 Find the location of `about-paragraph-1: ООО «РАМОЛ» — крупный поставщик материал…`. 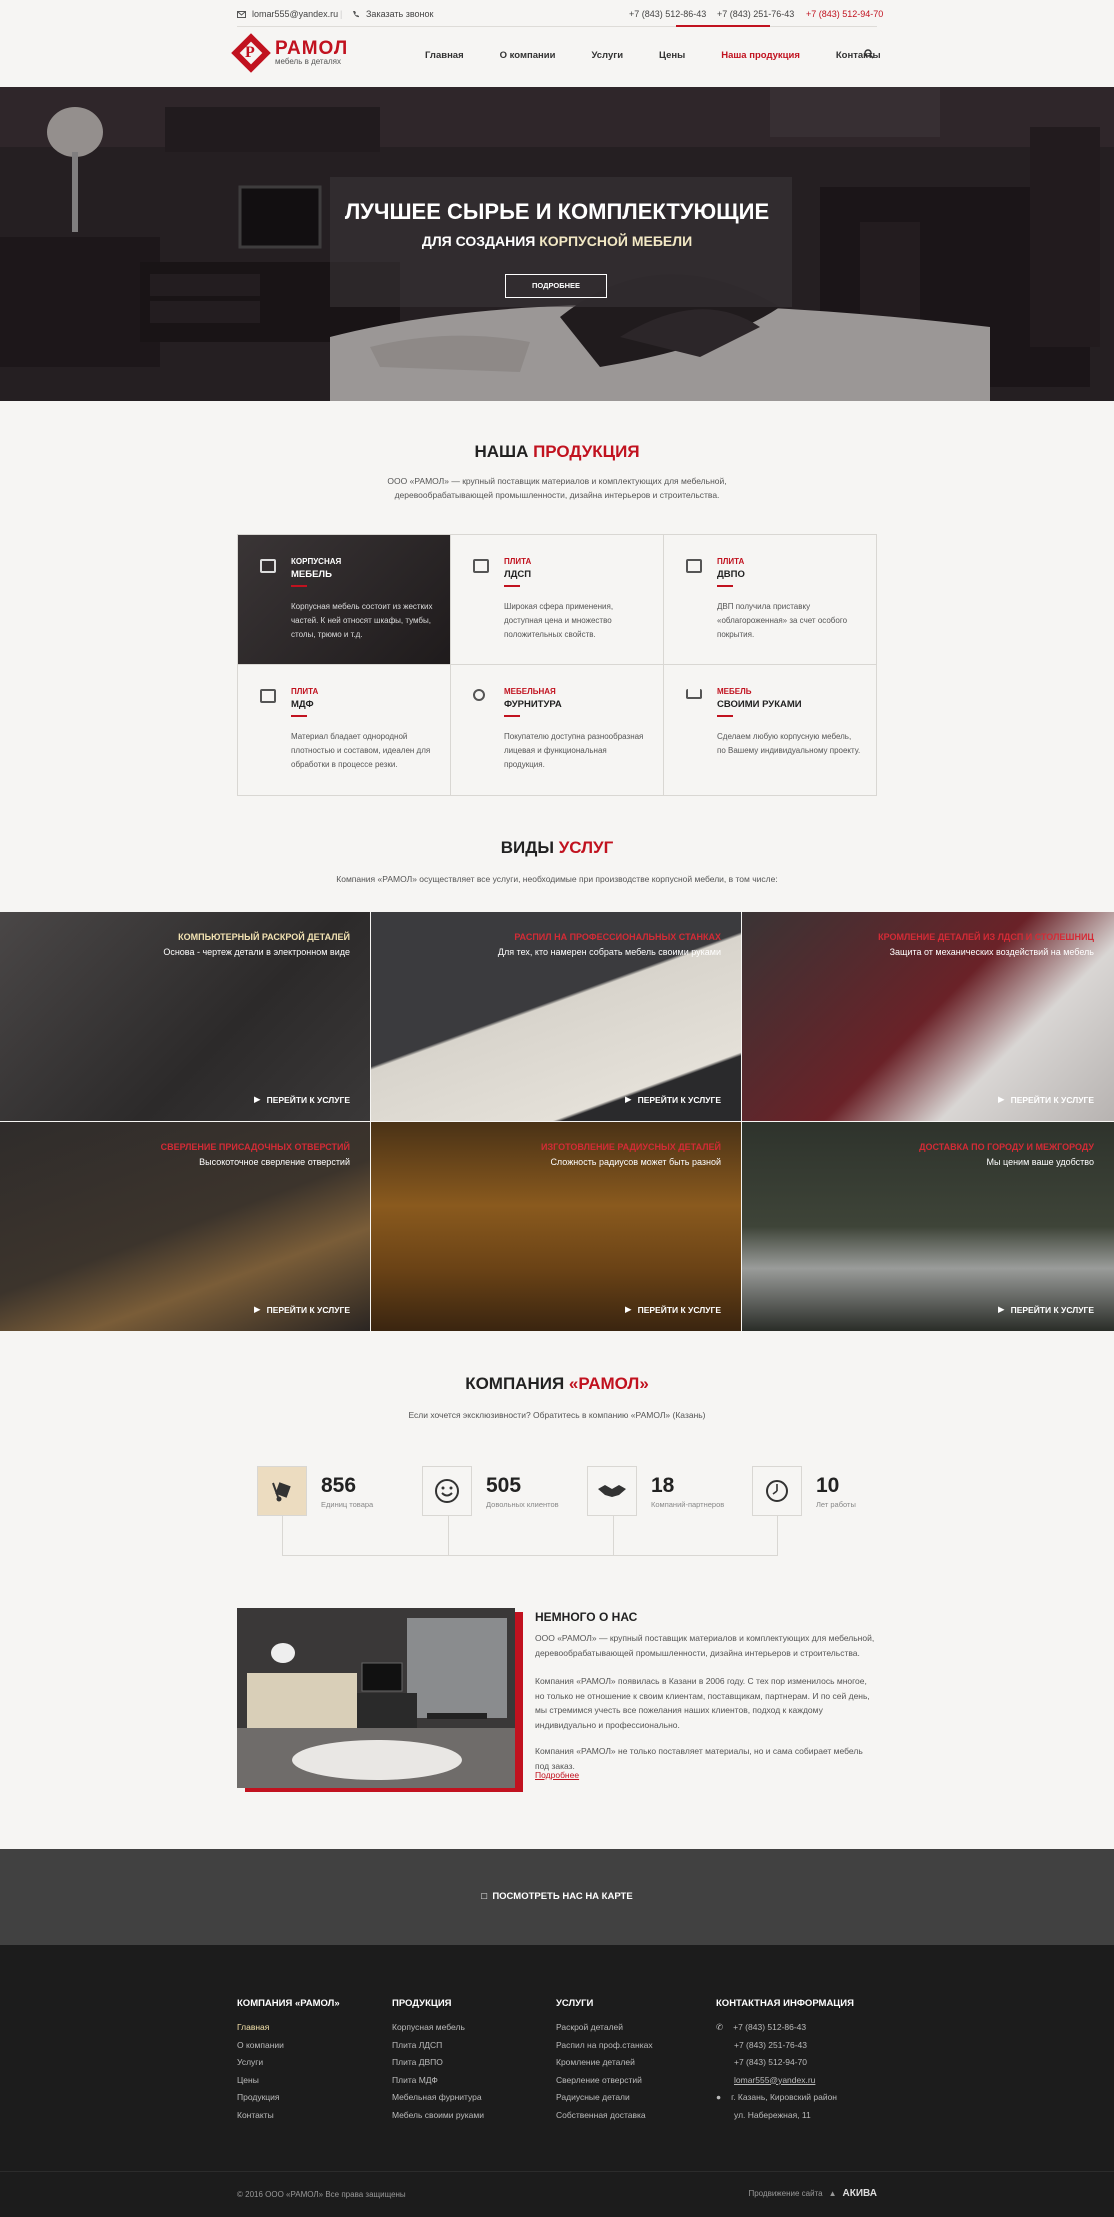

about-paragraph-1: ООО «РАМОЛ» — крупный поставщик материал… is located at coordinates (705, 1645).